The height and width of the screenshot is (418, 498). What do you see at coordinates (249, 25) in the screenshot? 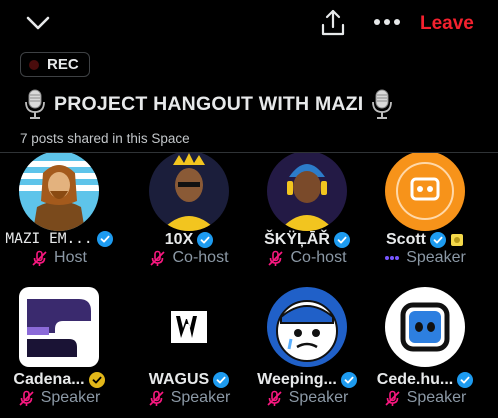
I see `top-bar: Leave` at bounding box center [249, 25].